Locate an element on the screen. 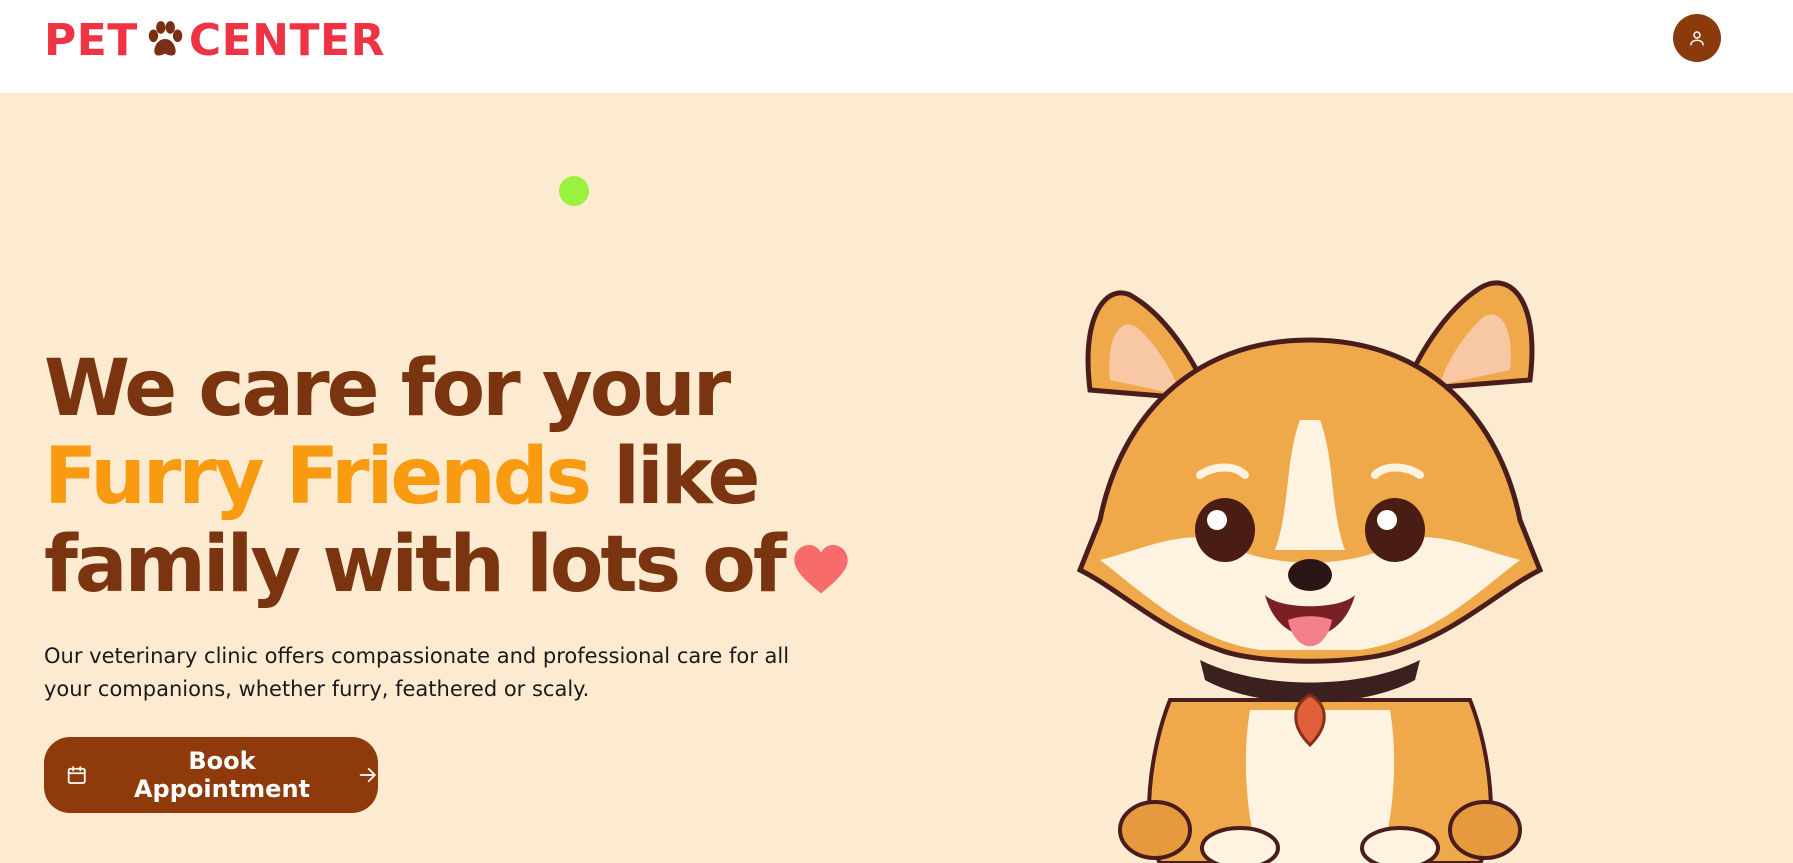 The width and height of the screenshot is (1793, 863). logo-text-center: CENTER is located at coordinates (286, 40).